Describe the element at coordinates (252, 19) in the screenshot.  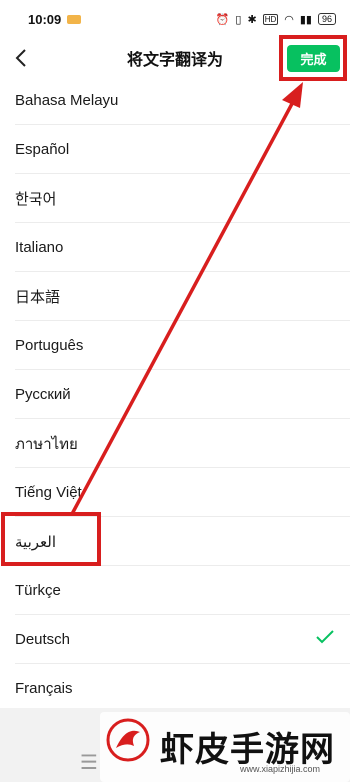
I see `bluetooth-icon: ✱` at that location.